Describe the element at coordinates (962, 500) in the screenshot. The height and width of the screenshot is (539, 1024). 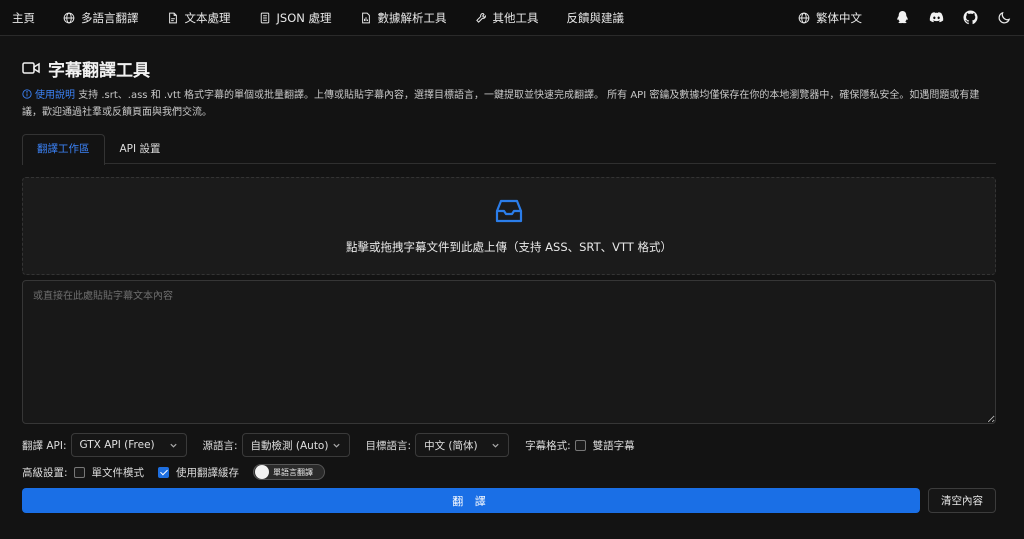
I see `clear-content-button: 清空內容` at that location.